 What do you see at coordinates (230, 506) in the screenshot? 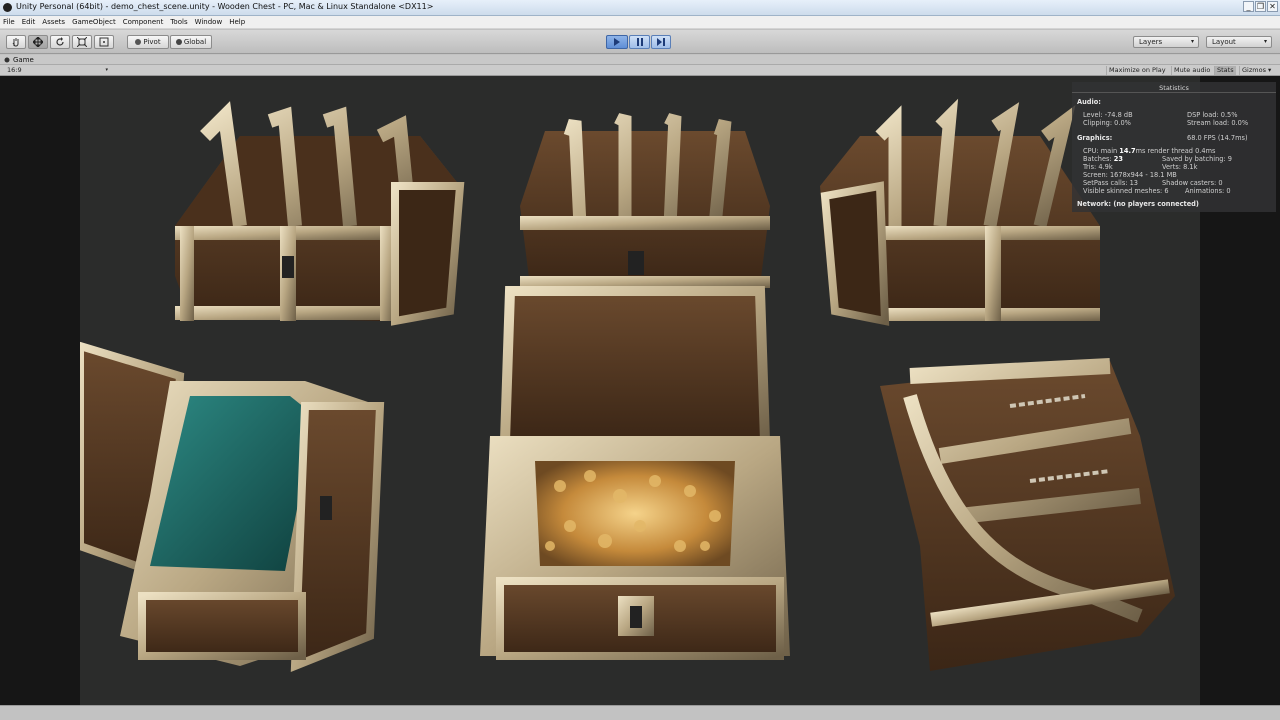
I see `chest-open-bottom-left` at bounding box center [230, 506].